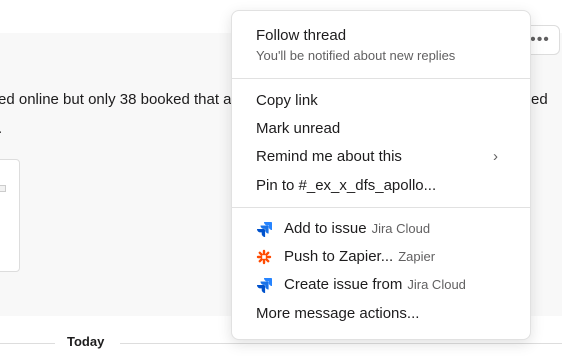  I want to click on message-text: ed online but only 38 booked that ar, so click(118, 99).